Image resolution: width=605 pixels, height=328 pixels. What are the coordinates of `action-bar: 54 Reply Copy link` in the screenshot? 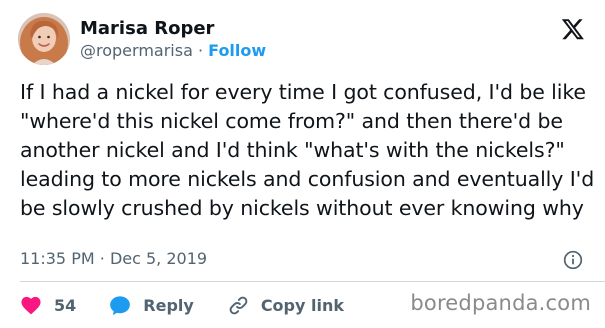 It's located at (182, 305).